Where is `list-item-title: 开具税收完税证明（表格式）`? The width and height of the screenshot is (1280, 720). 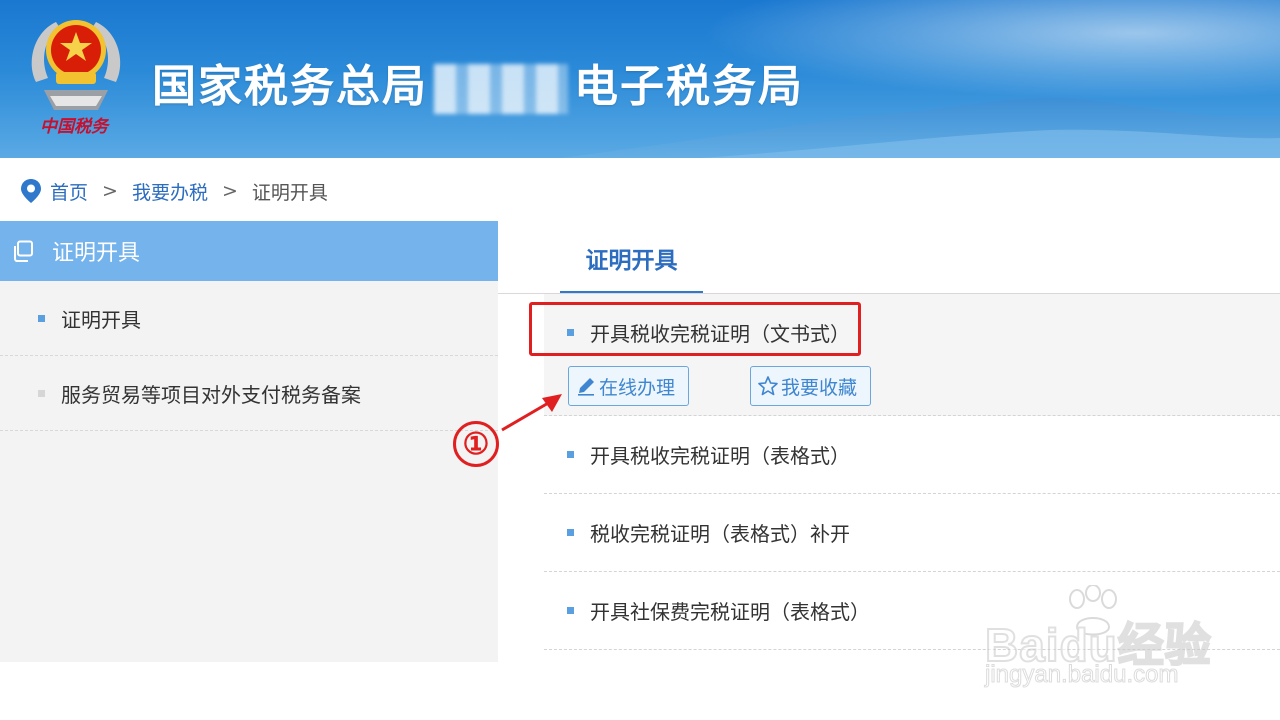 list-item-title: 开具税收完税证明（表格式） is located at coordinates (708, 454).